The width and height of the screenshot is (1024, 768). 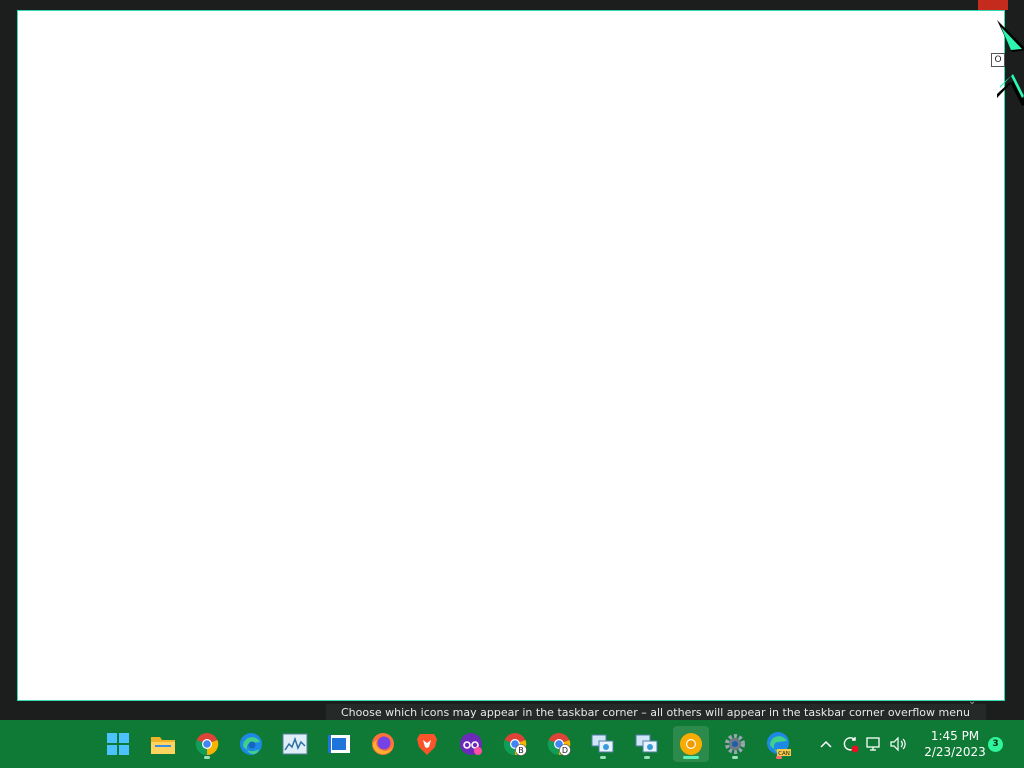 I want to click on taskbar-file-explorer, so click(x=163, y=744).